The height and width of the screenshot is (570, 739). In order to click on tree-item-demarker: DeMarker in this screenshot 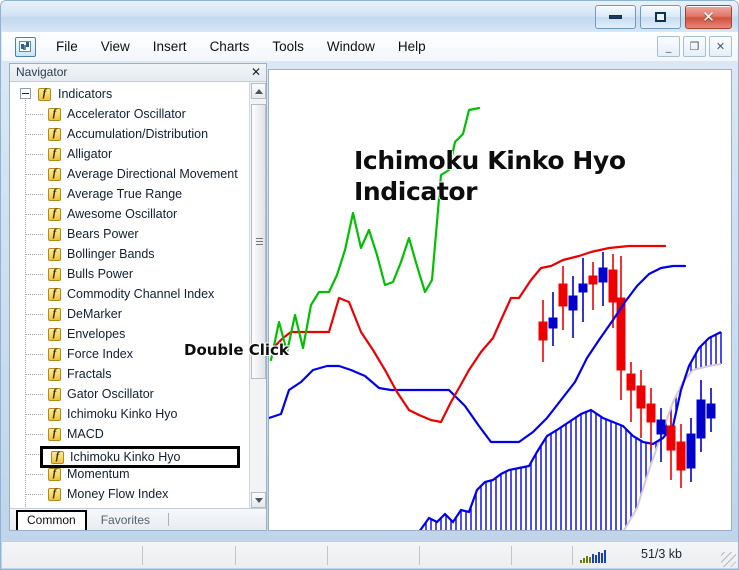, I will do `click(129, 314)`.